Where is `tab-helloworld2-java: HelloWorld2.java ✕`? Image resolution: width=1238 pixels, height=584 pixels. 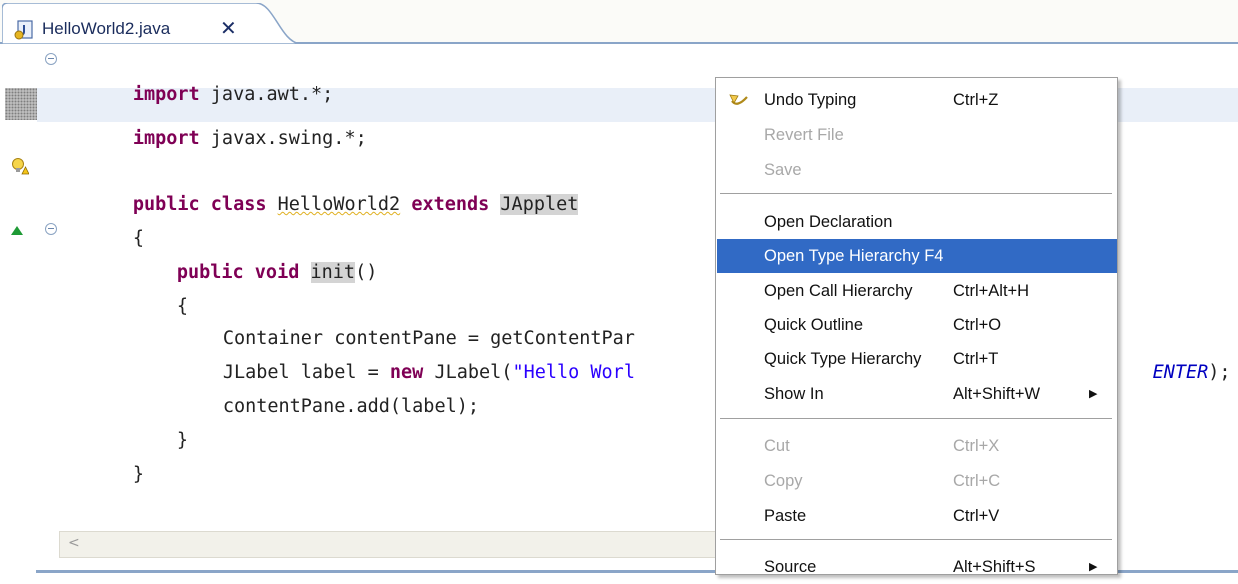
tab-helloworld2-java: HelloWorld2.java ✕ is located at coordinates (151, 23).